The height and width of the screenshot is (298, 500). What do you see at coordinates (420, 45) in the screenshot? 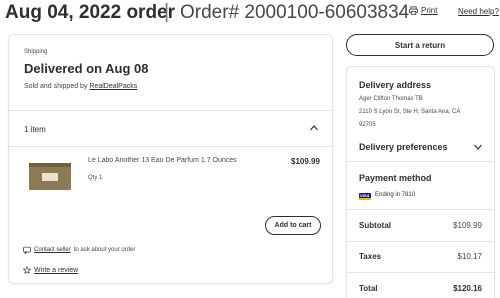
I see `start-return-button: Start a return` at bounding box center [420, 45].